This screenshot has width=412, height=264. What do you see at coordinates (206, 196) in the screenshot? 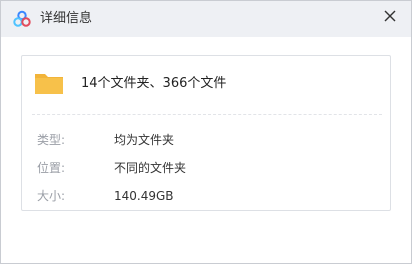
I see `detail-row-size: 大小: 140.49GB` at bounding box center [206, 196].